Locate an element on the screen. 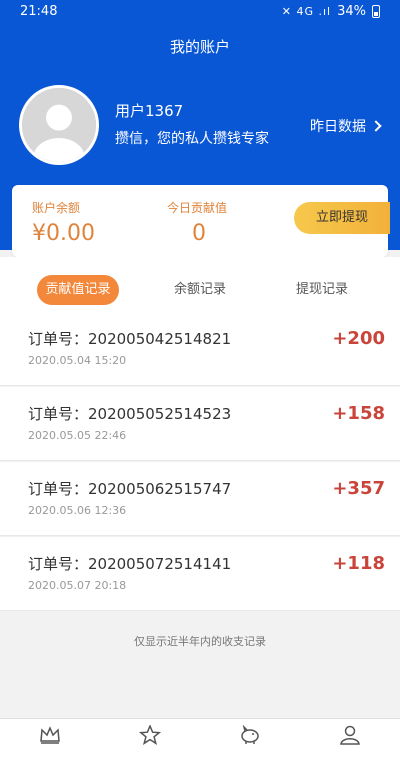 This screenshot has width=400, height=758. chevron-right-icon is located at coordinates (376, 126).